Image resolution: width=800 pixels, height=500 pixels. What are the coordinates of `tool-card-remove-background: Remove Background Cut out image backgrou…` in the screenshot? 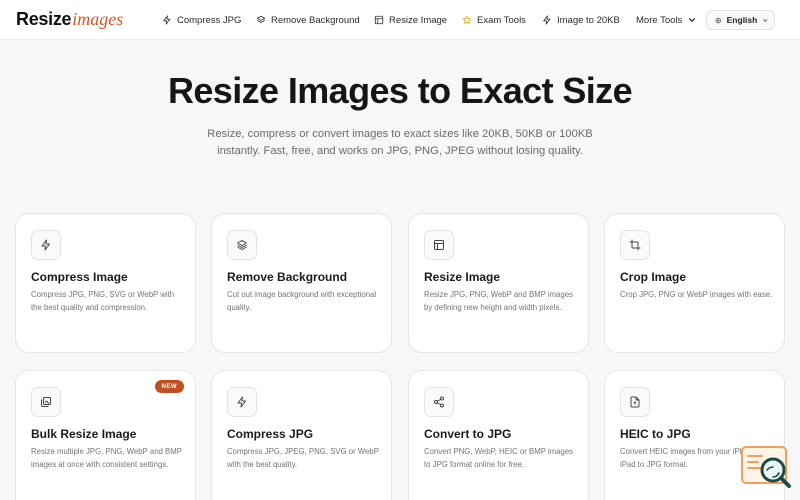 It's located at (301, 283).